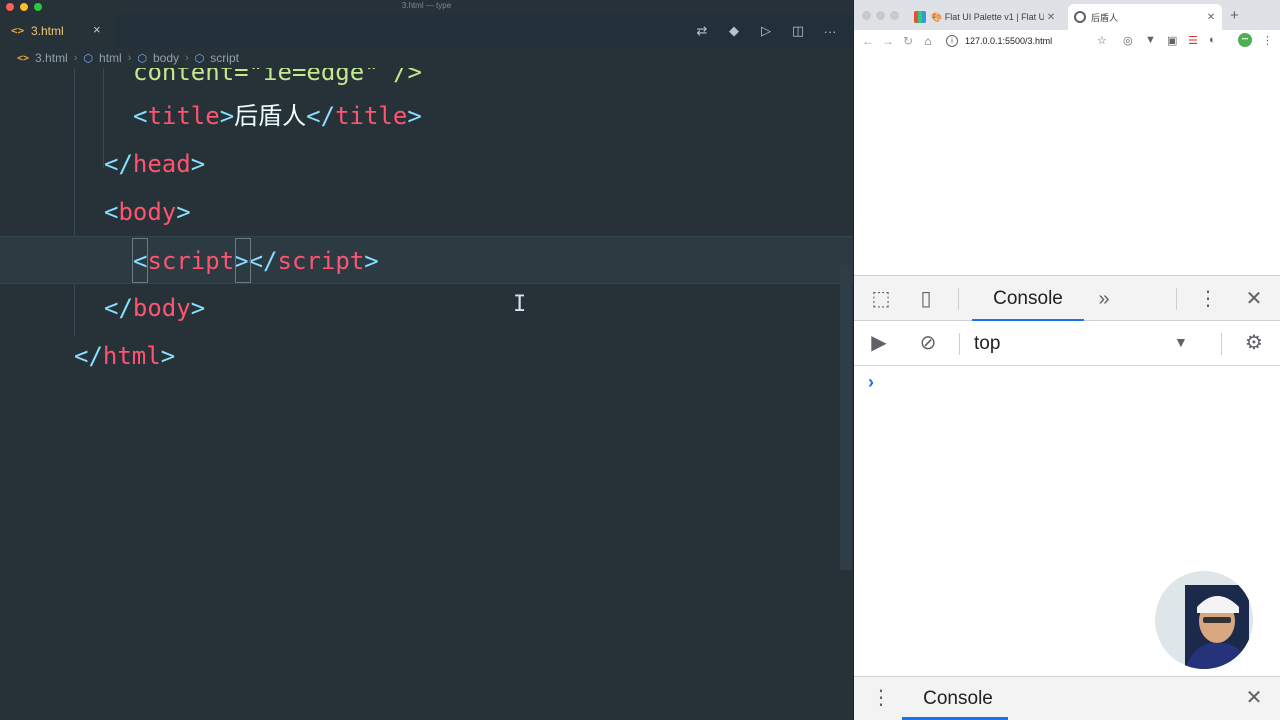  Describe the element at coordinates (161, 164) in the screenshot. I see `code-tag: head` at that location.